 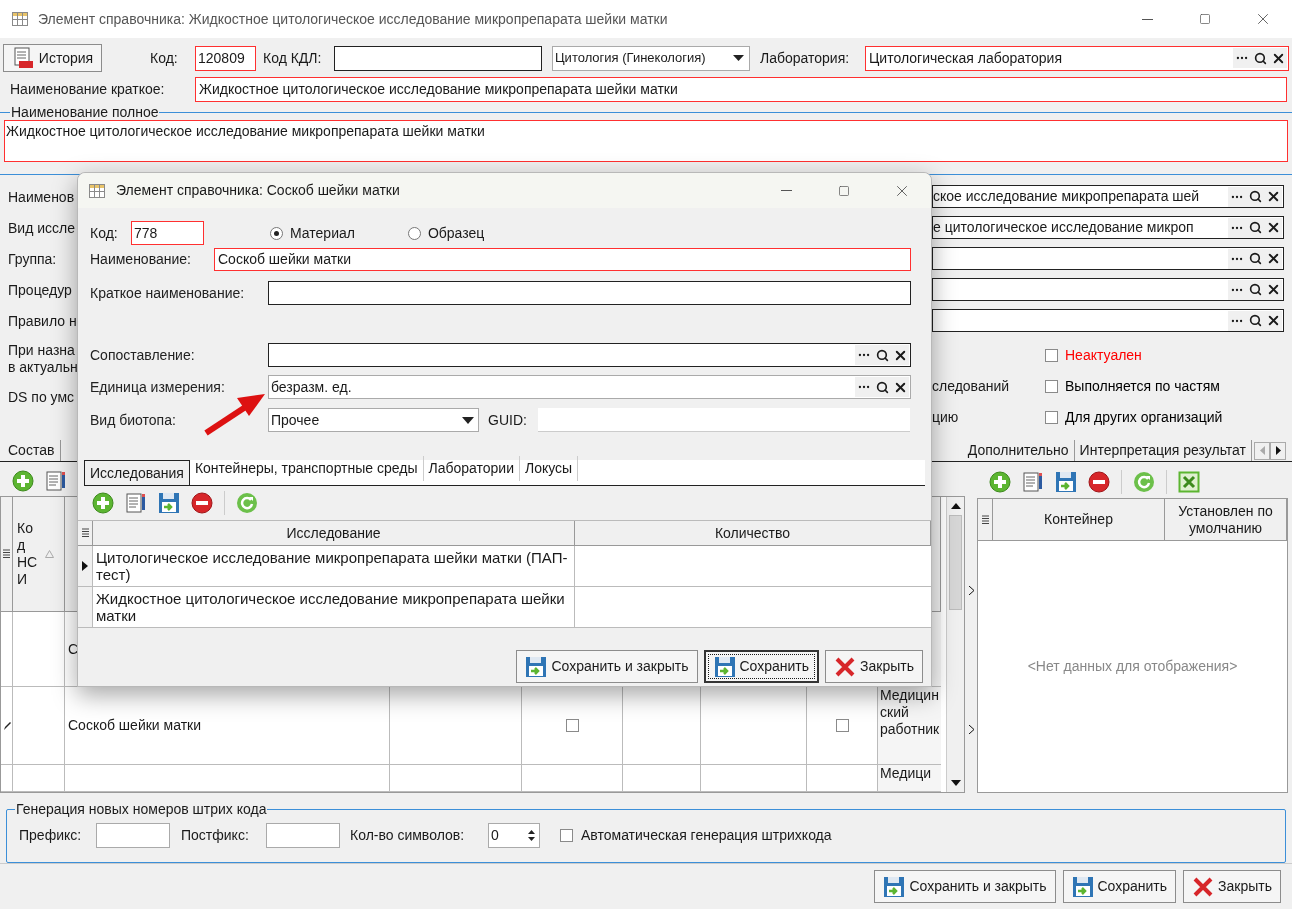 I want to click on code-field: 778, so click(x=167, y=233).